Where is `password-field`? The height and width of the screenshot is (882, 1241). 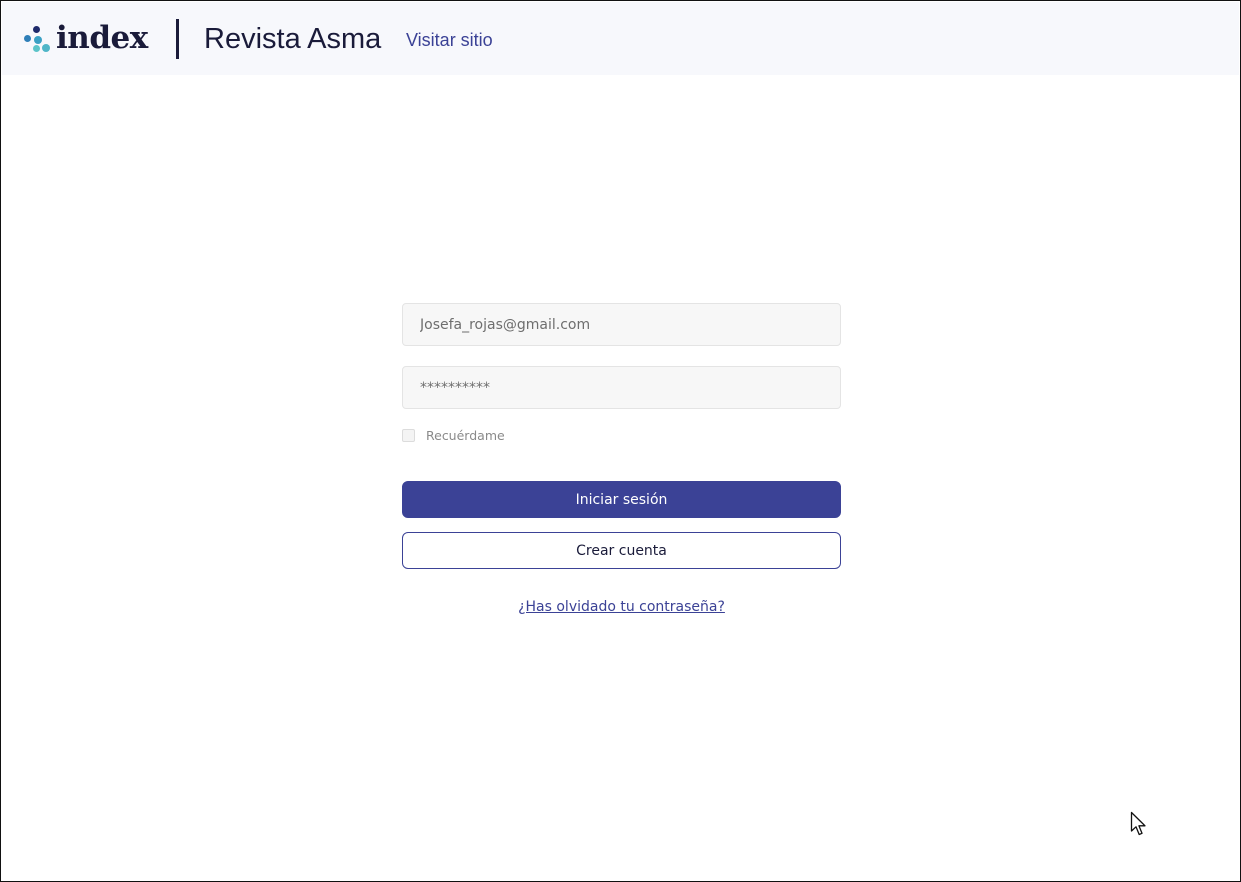
password-field is located at coordinates (621, 387).